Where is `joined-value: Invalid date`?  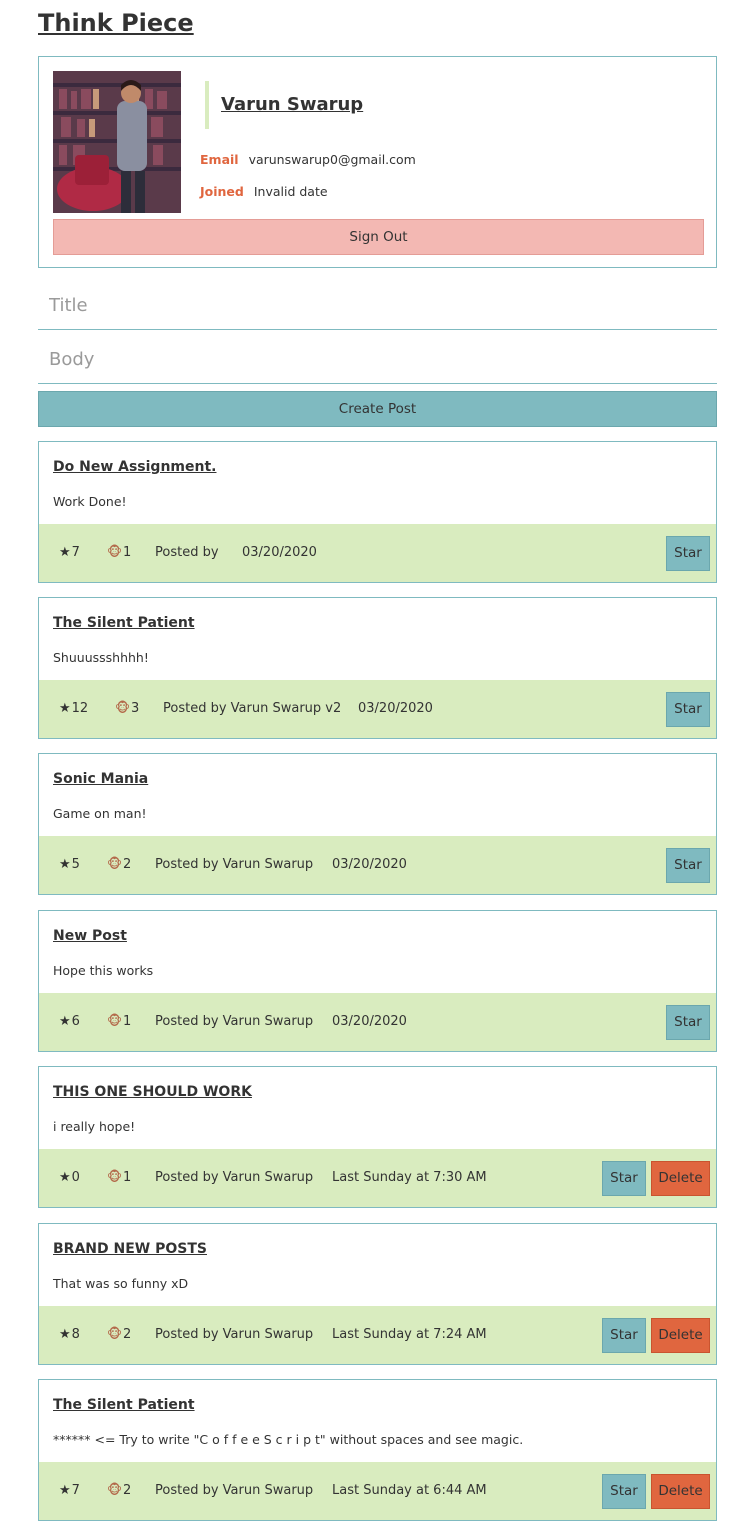
joined-value: Invalid date is located at coordinates (290, 191).